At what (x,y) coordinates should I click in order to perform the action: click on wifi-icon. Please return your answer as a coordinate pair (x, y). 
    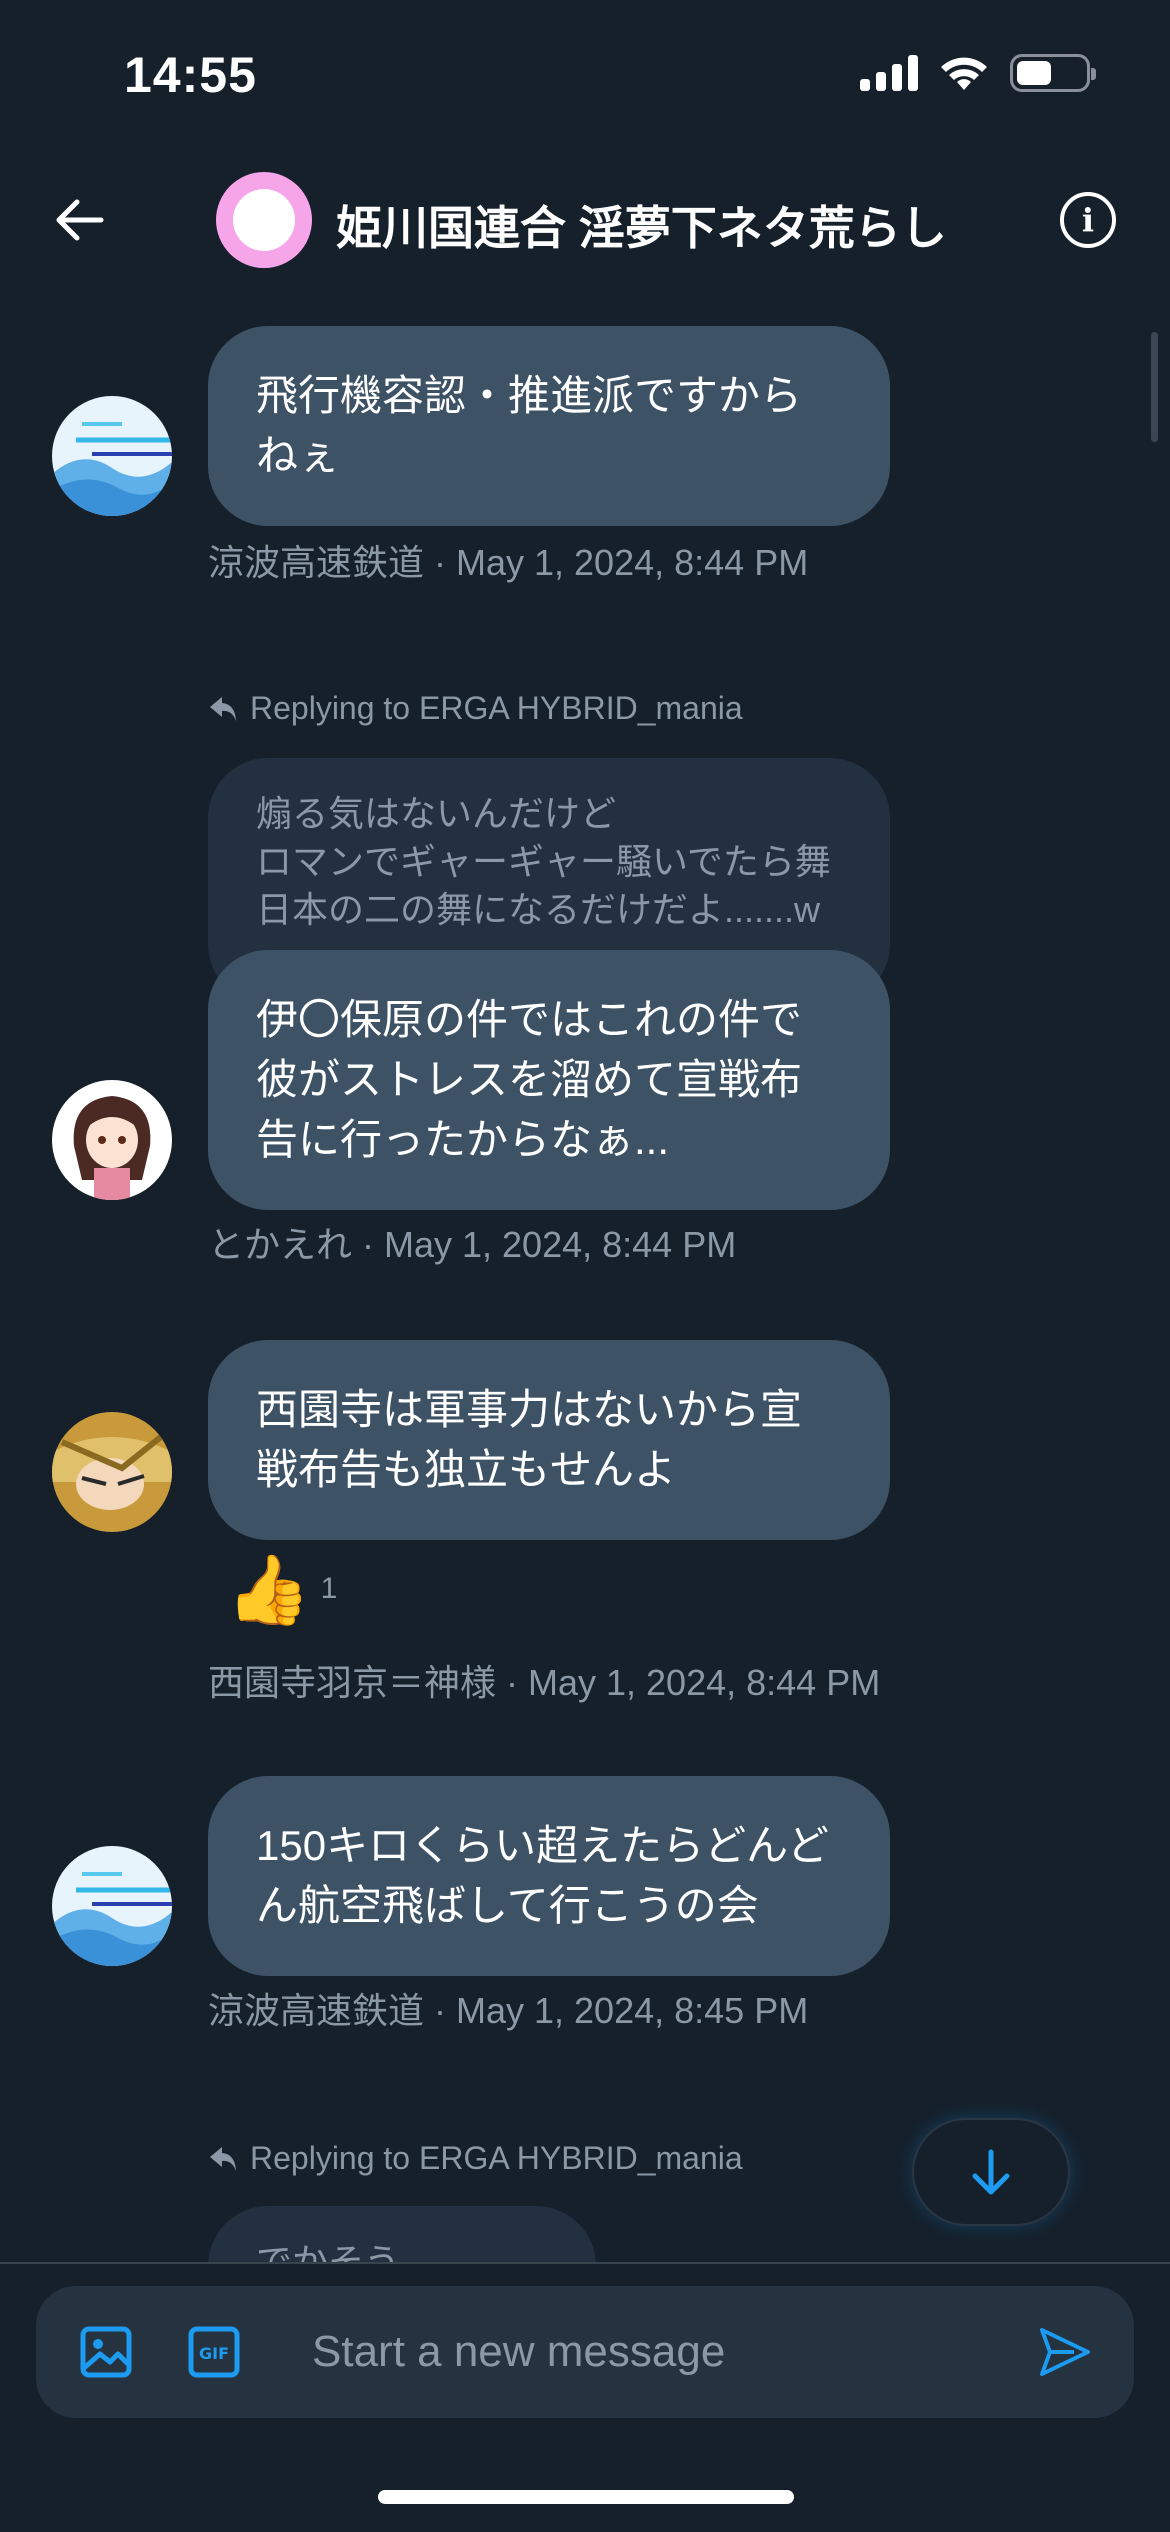
    Looking at the image, I should click on (964, 73).